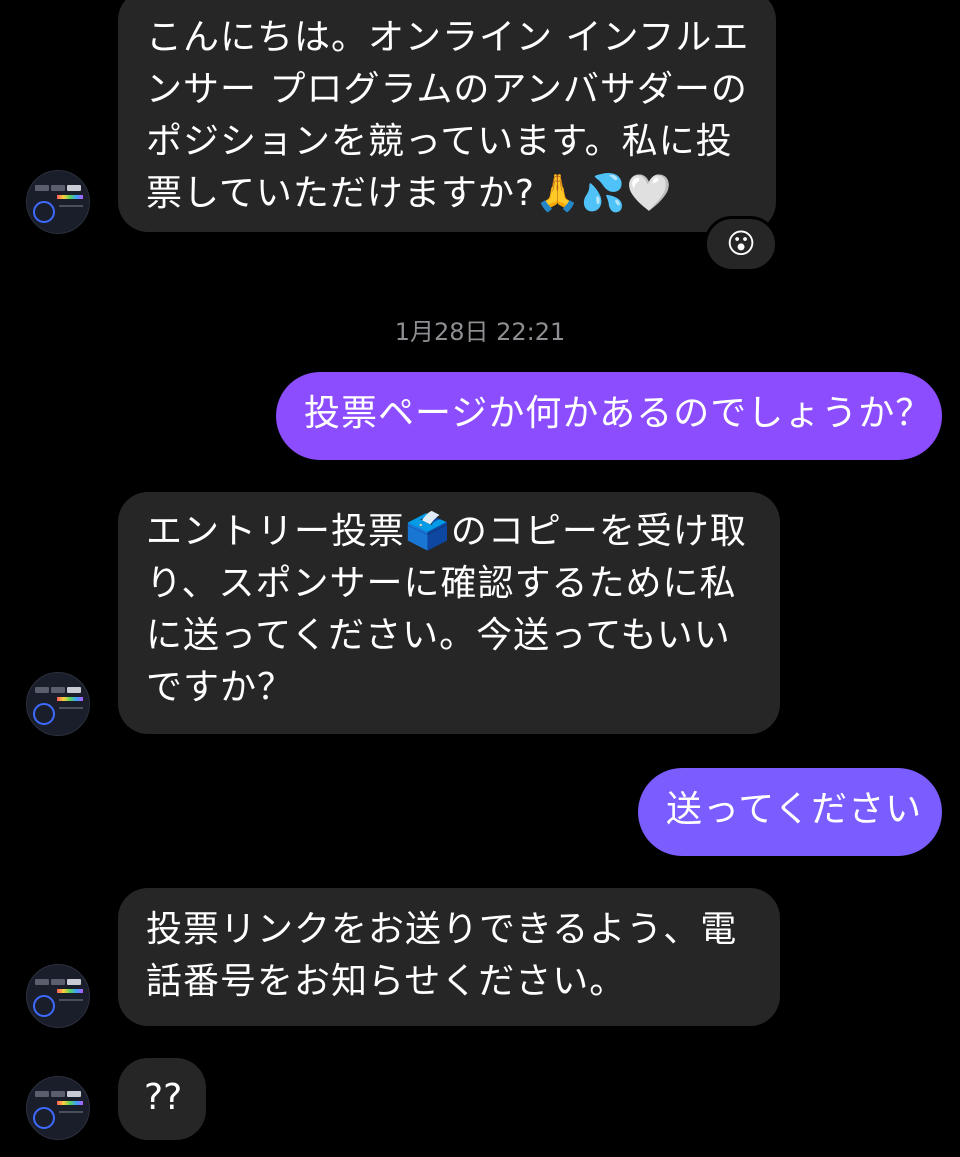 Image resolution: width=960 pixels, height=1157 pixels. What do you see at coordinates (618, 413) in the screenshot?
I see `message-text: 投票ページか何かあるのでしょうか？` at bounding box center [618, 413].